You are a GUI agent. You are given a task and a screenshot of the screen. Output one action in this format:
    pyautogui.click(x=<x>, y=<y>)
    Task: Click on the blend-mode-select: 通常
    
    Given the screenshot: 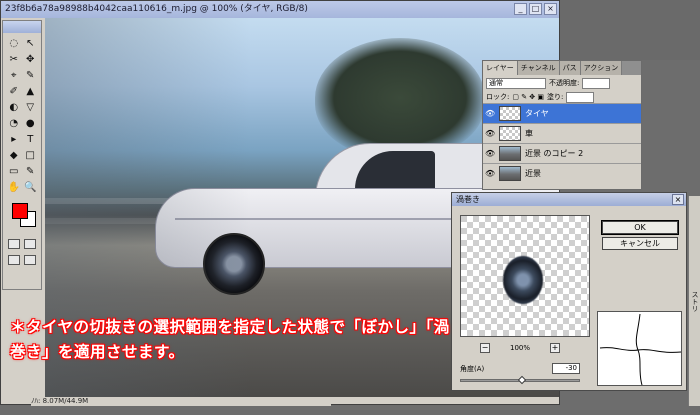 What is the action you would take?
    pyautogui.click(x=516, y=83)
    